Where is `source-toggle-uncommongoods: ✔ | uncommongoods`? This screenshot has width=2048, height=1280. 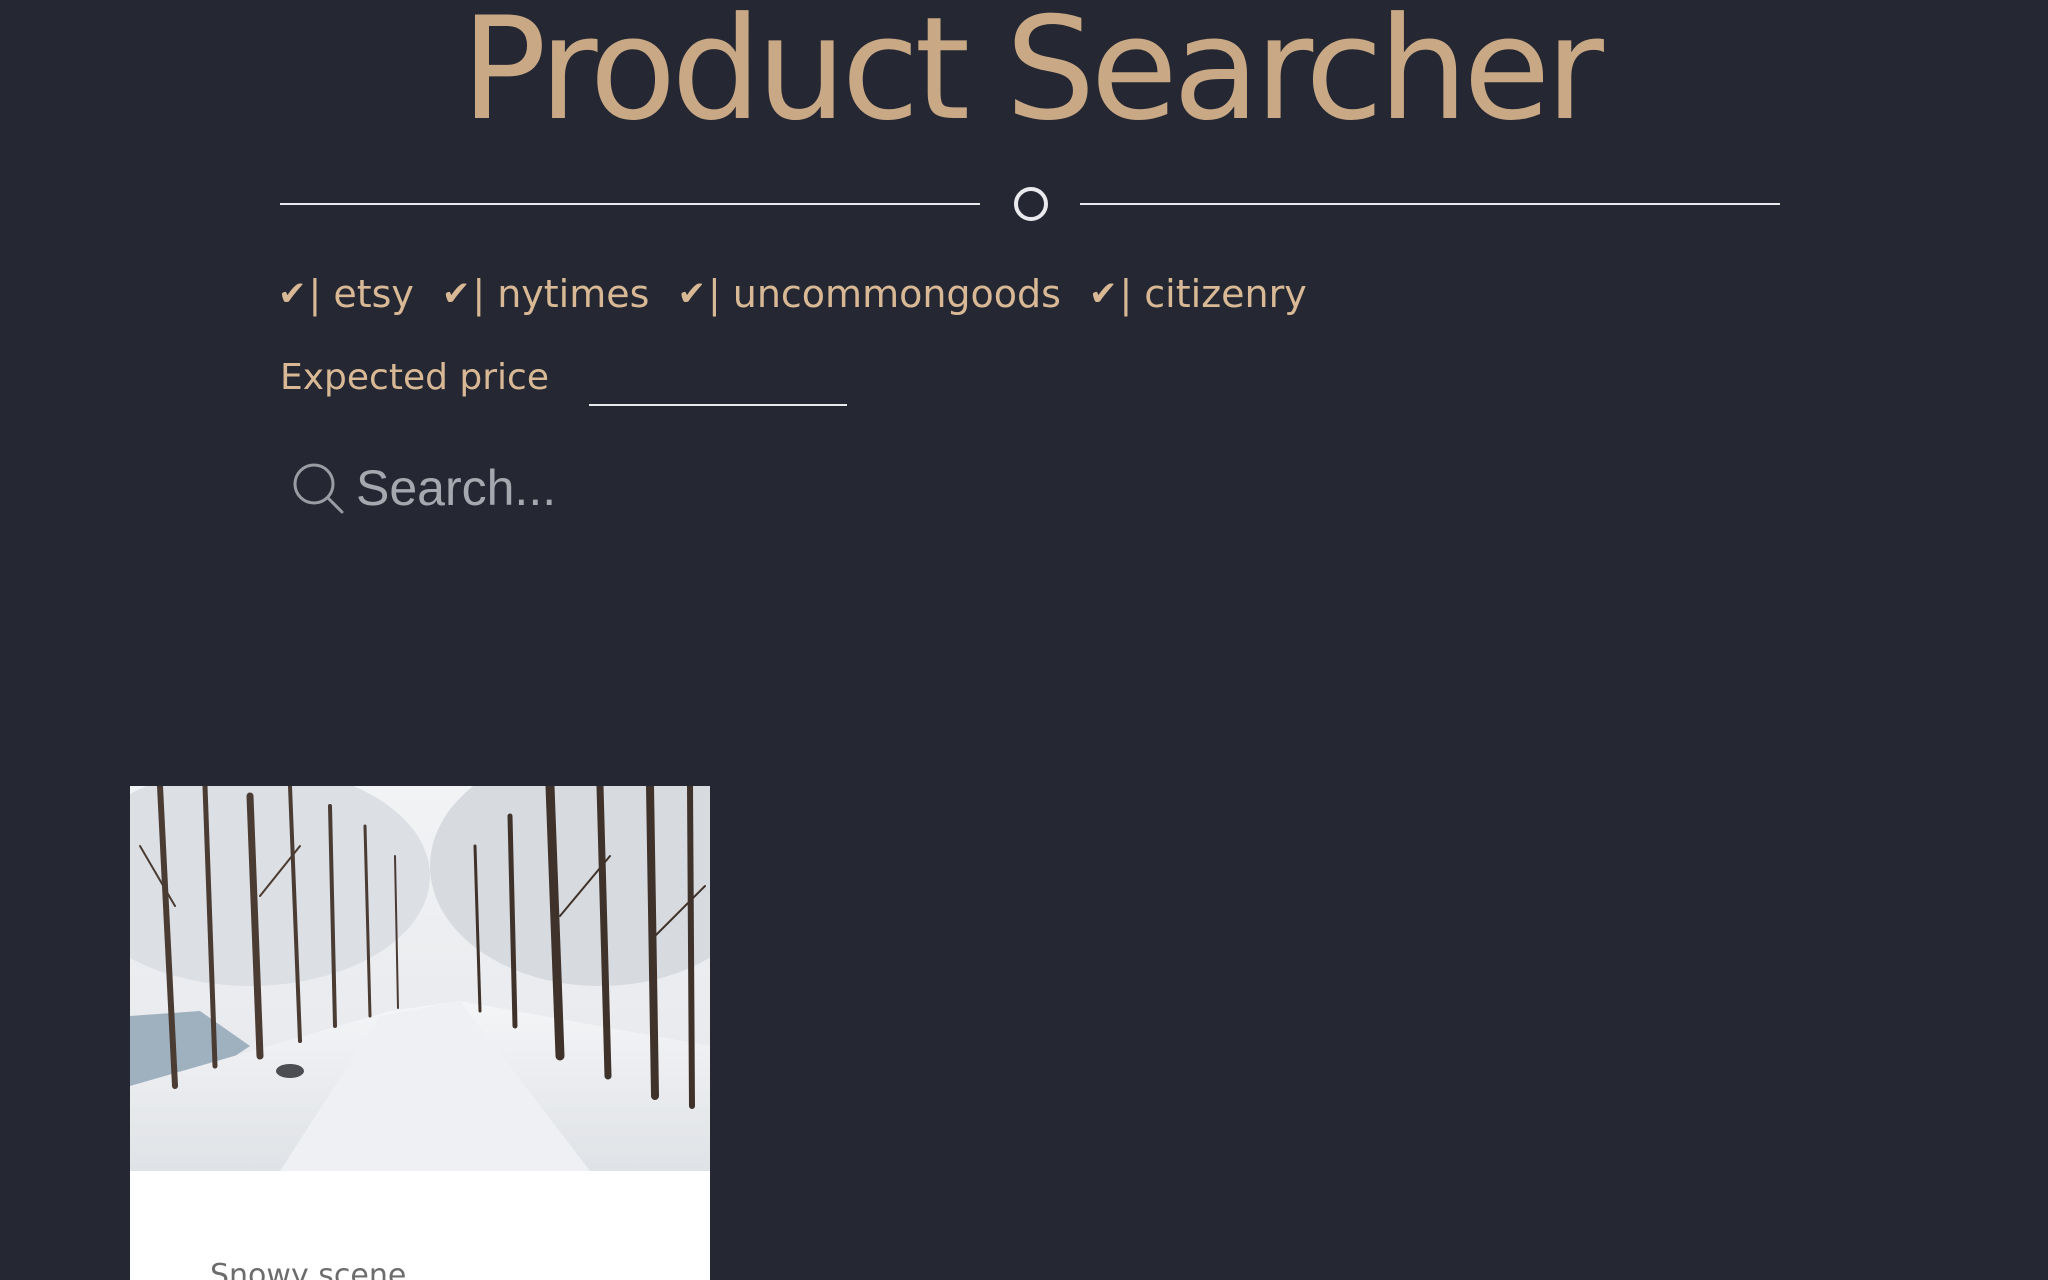
source-toggle-uncommongoods: ✔ | uncommongoods is located at coordinates (869, 294).